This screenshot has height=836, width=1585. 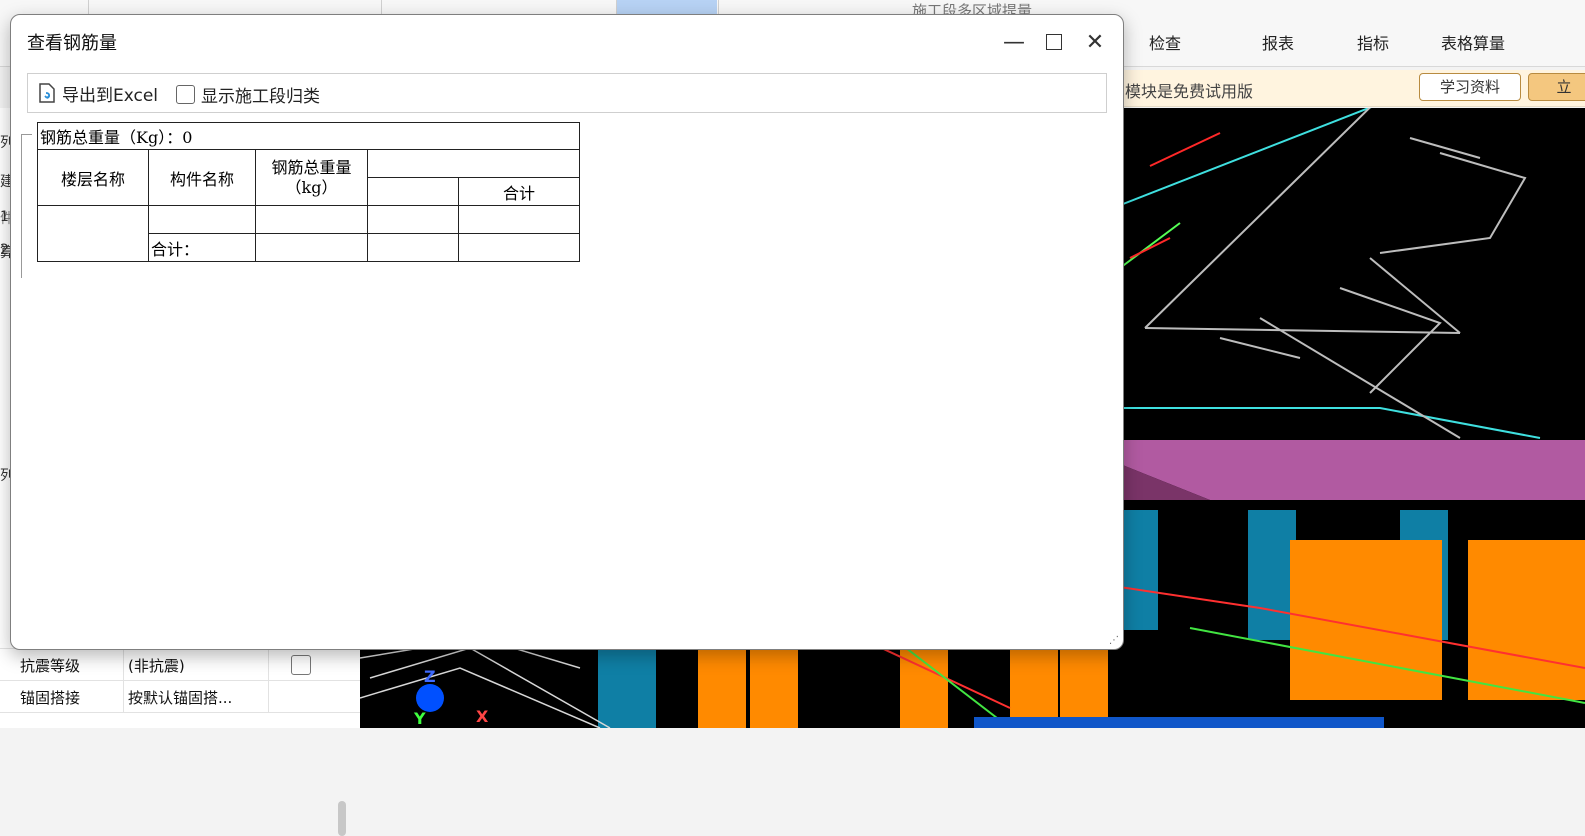 I want to click on property-row: 抗震等级 (非抗震), so click(x=180, y=664).